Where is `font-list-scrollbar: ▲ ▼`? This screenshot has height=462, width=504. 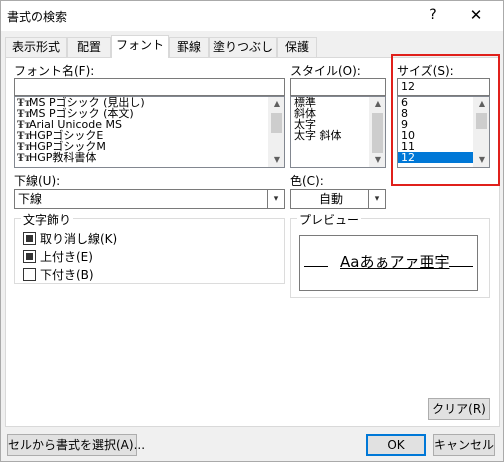 font-list-scrollbar: ▲ ▼ is located at coordinates (276, 132).